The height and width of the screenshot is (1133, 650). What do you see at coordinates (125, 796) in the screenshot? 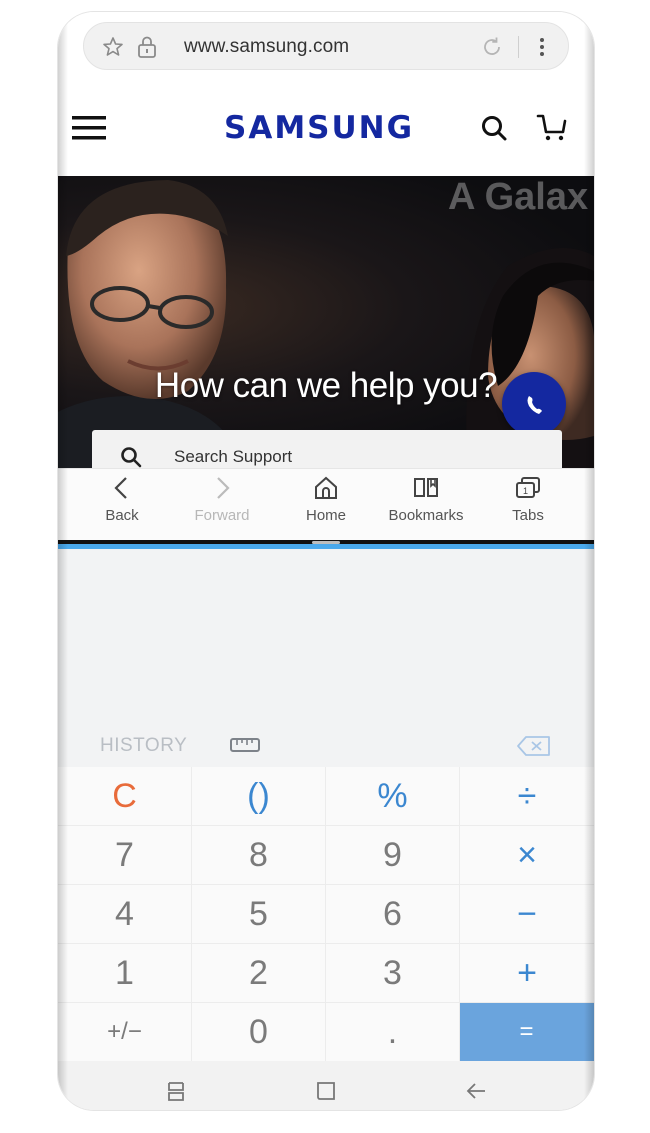
I see `key-clear: C` at bounding box center [125, 796].